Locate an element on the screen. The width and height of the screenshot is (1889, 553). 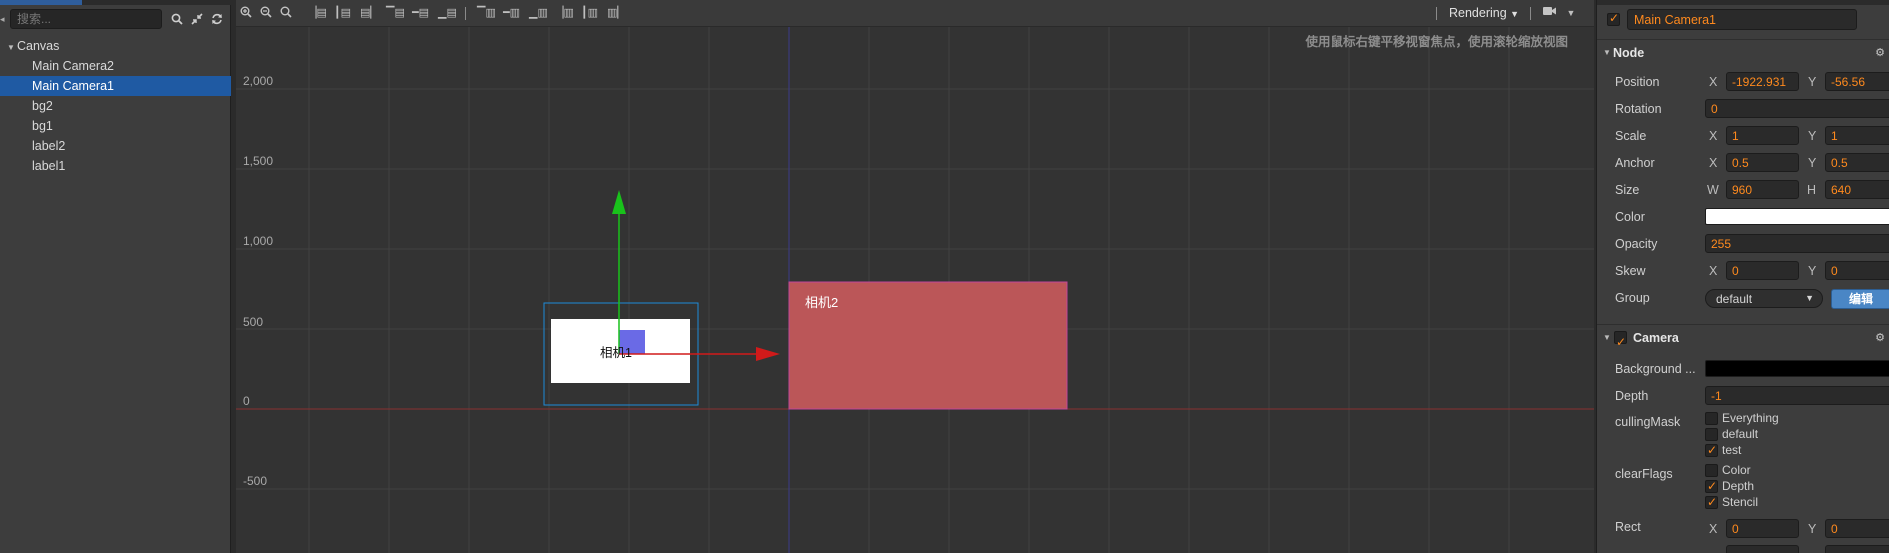
tree-node-canvas: ▼ Canvas is located at coordinates (115, 46).